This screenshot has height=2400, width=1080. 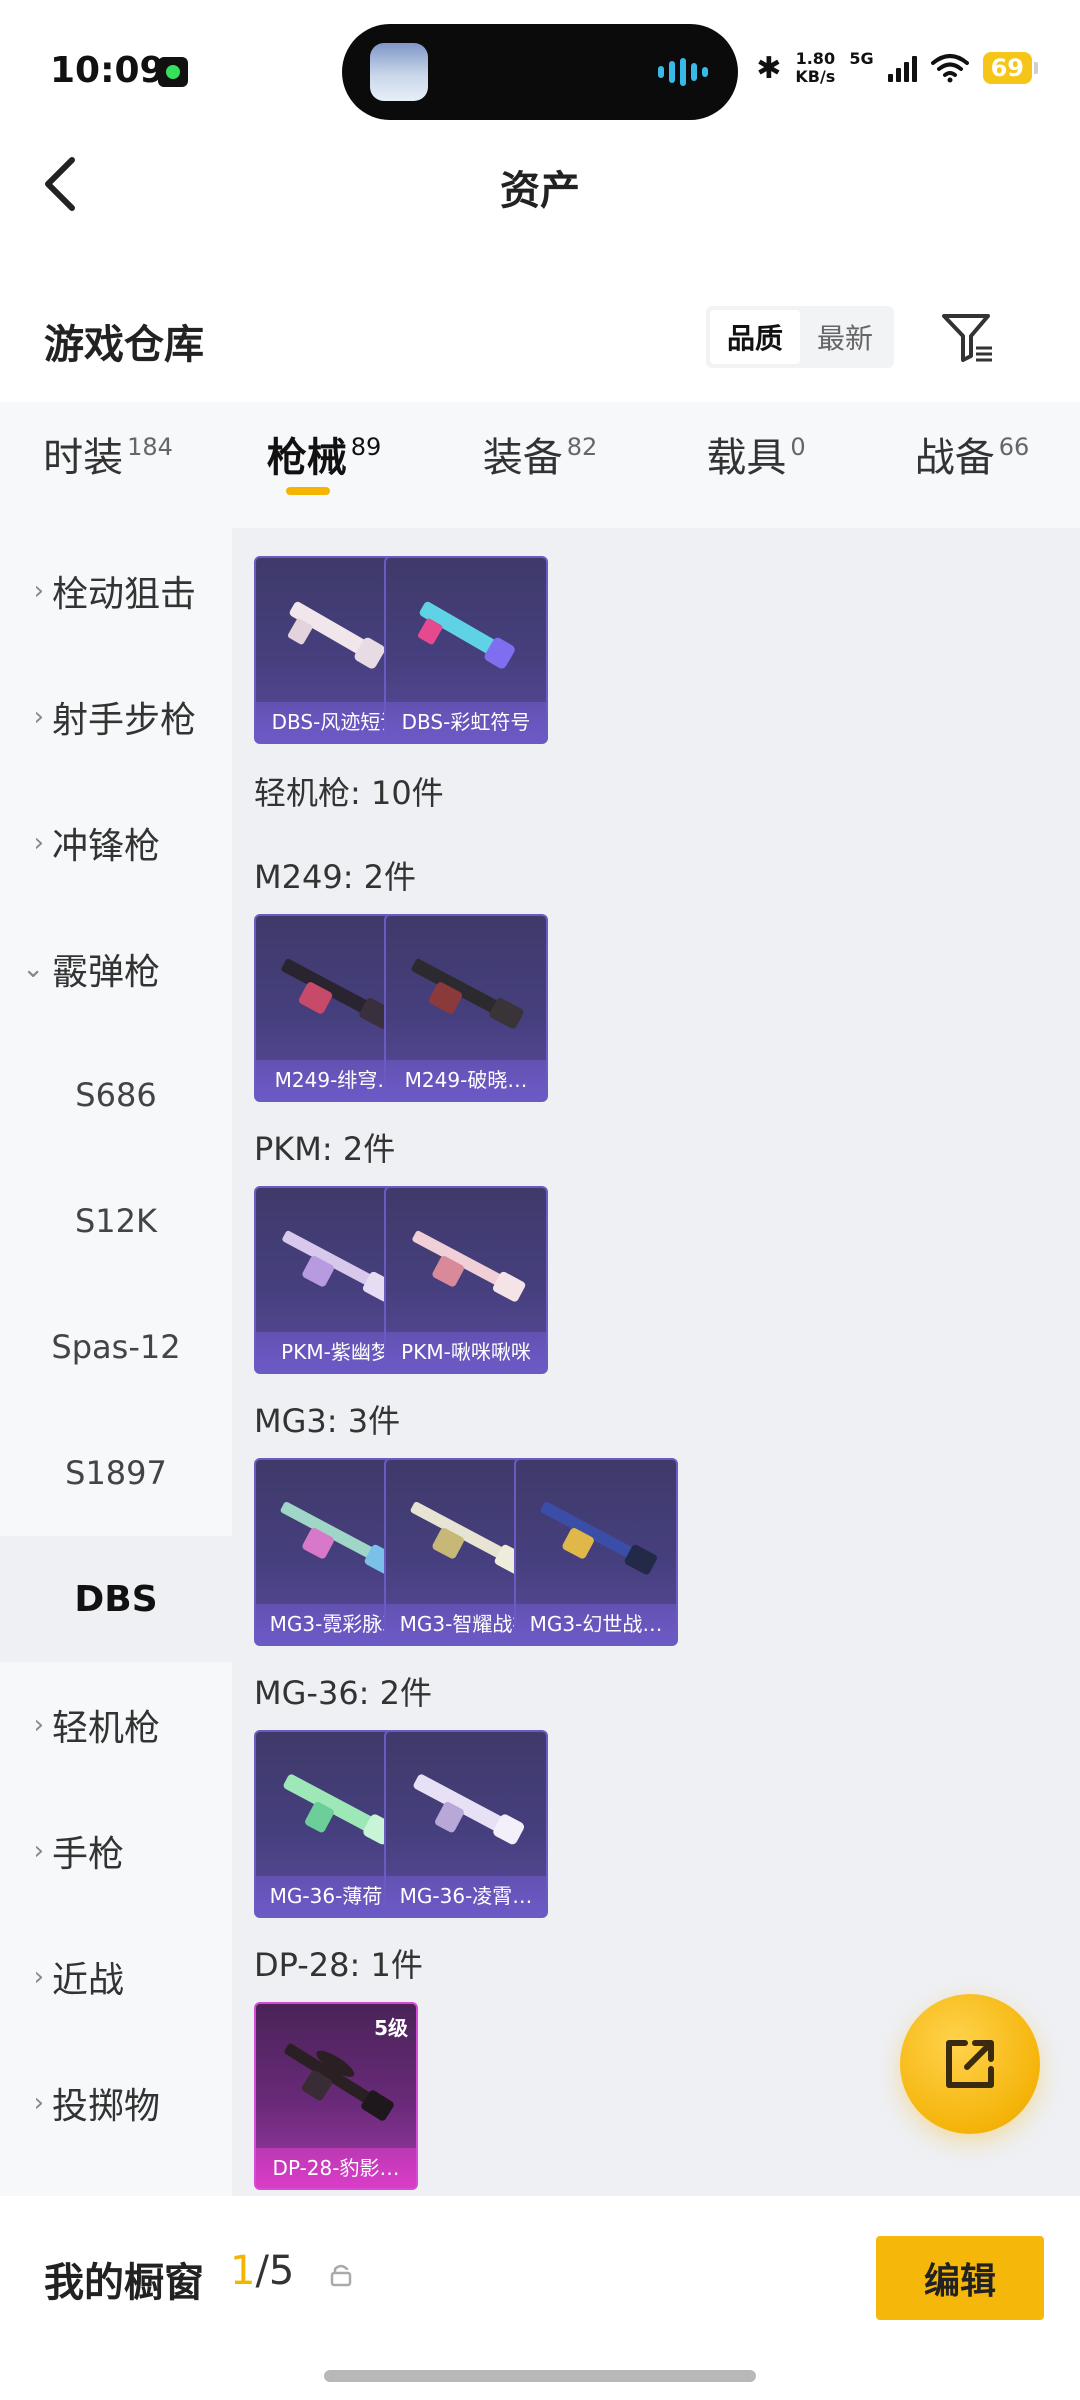 What do you see at coordinates (349, 793) in the screenshot?
I see `category-total-label: 轻机枪: 10件` at bounding box center [349, 793].